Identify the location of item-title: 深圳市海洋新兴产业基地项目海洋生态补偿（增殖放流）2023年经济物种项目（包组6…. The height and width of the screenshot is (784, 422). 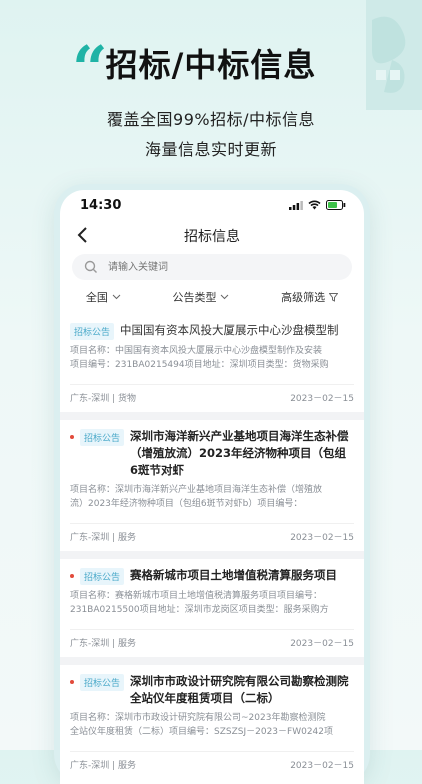
(239, 453).